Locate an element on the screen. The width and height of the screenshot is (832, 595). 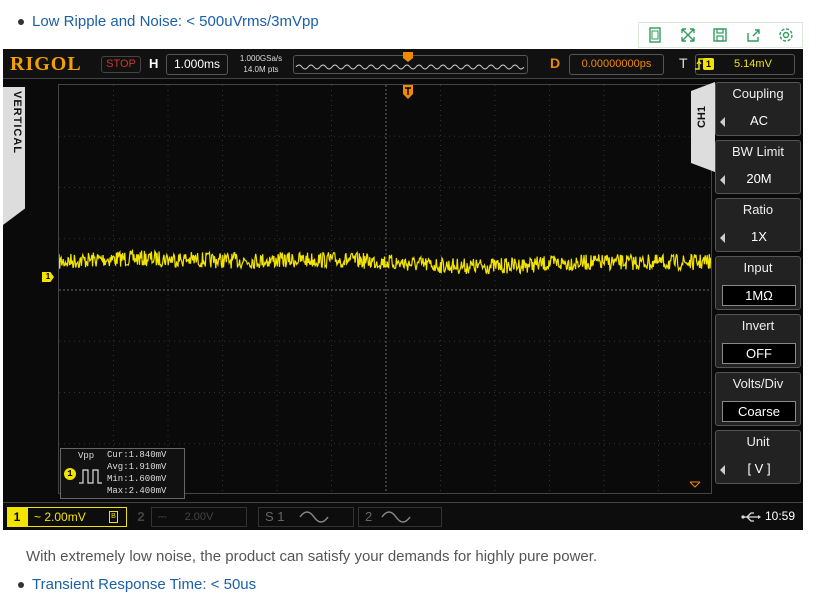
expand-icon is located at coordinates (688, 35).